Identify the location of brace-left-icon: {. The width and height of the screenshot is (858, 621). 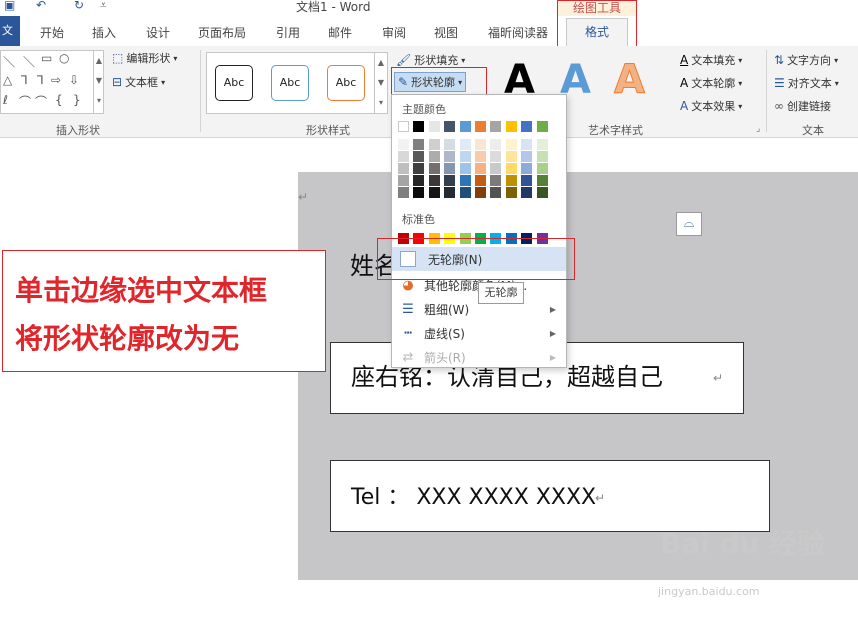
(59, 100).